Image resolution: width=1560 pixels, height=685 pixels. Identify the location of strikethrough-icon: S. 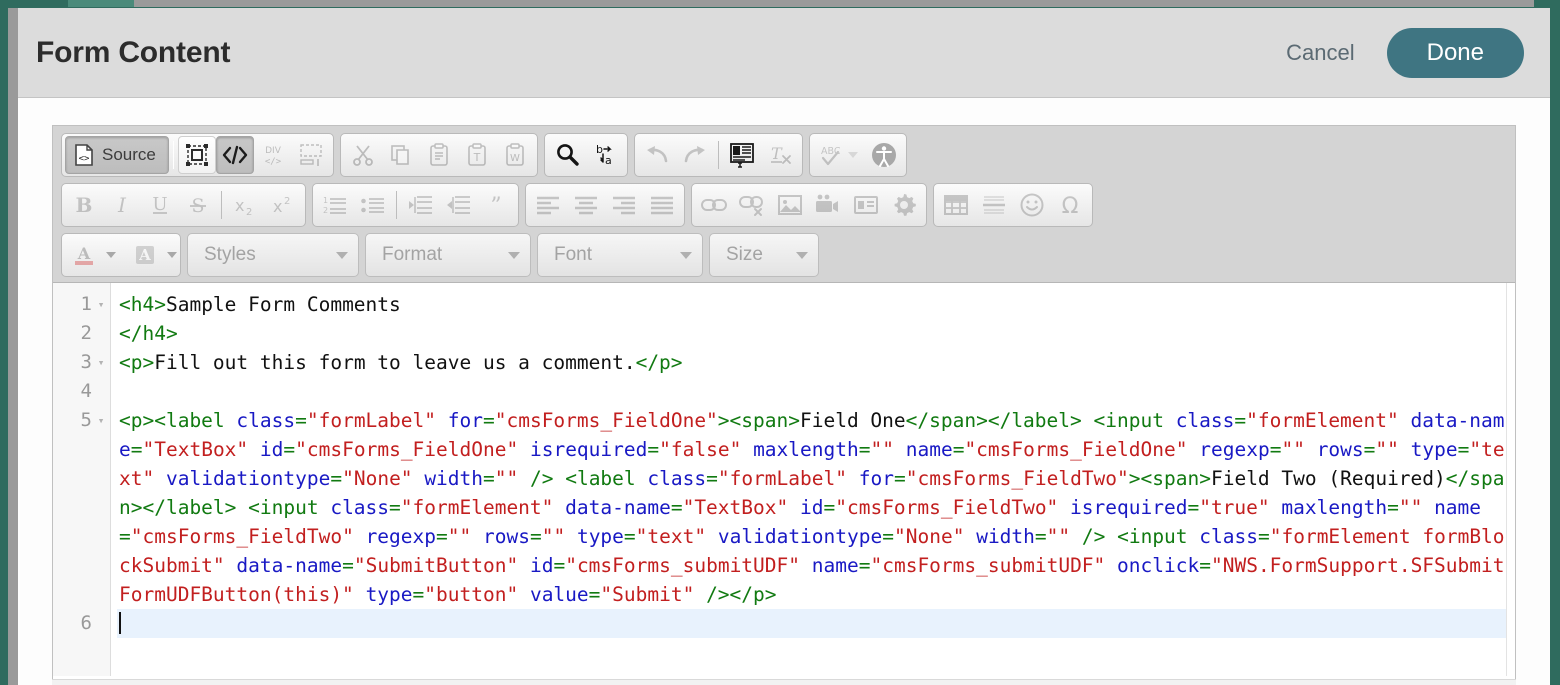
(198, 206).